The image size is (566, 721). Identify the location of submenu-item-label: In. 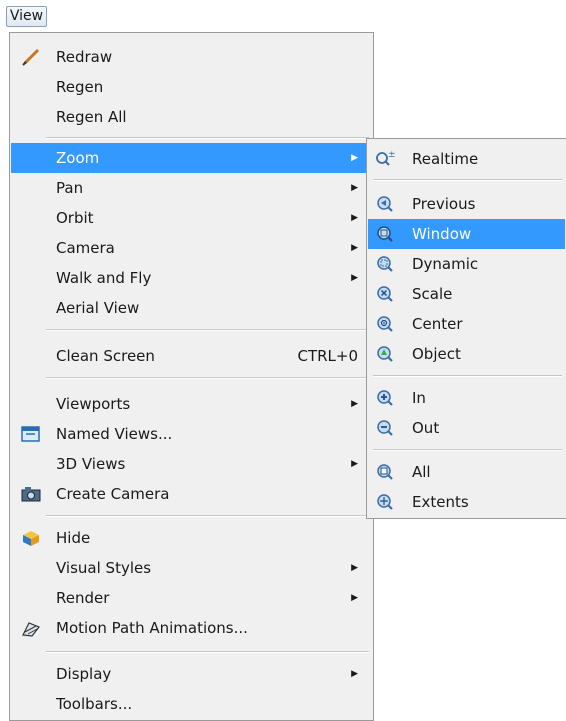
(419, 398).